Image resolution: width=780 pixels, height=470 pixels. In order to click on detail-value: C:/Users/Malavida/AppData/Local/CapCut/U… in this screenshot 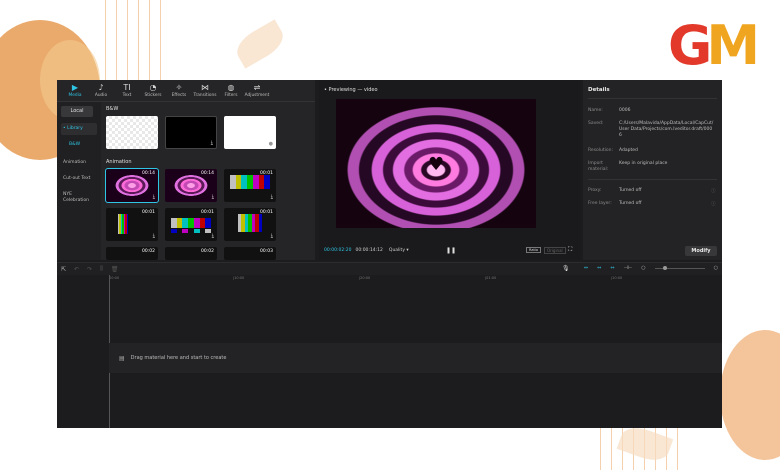, I will do `click(666, 129)`.